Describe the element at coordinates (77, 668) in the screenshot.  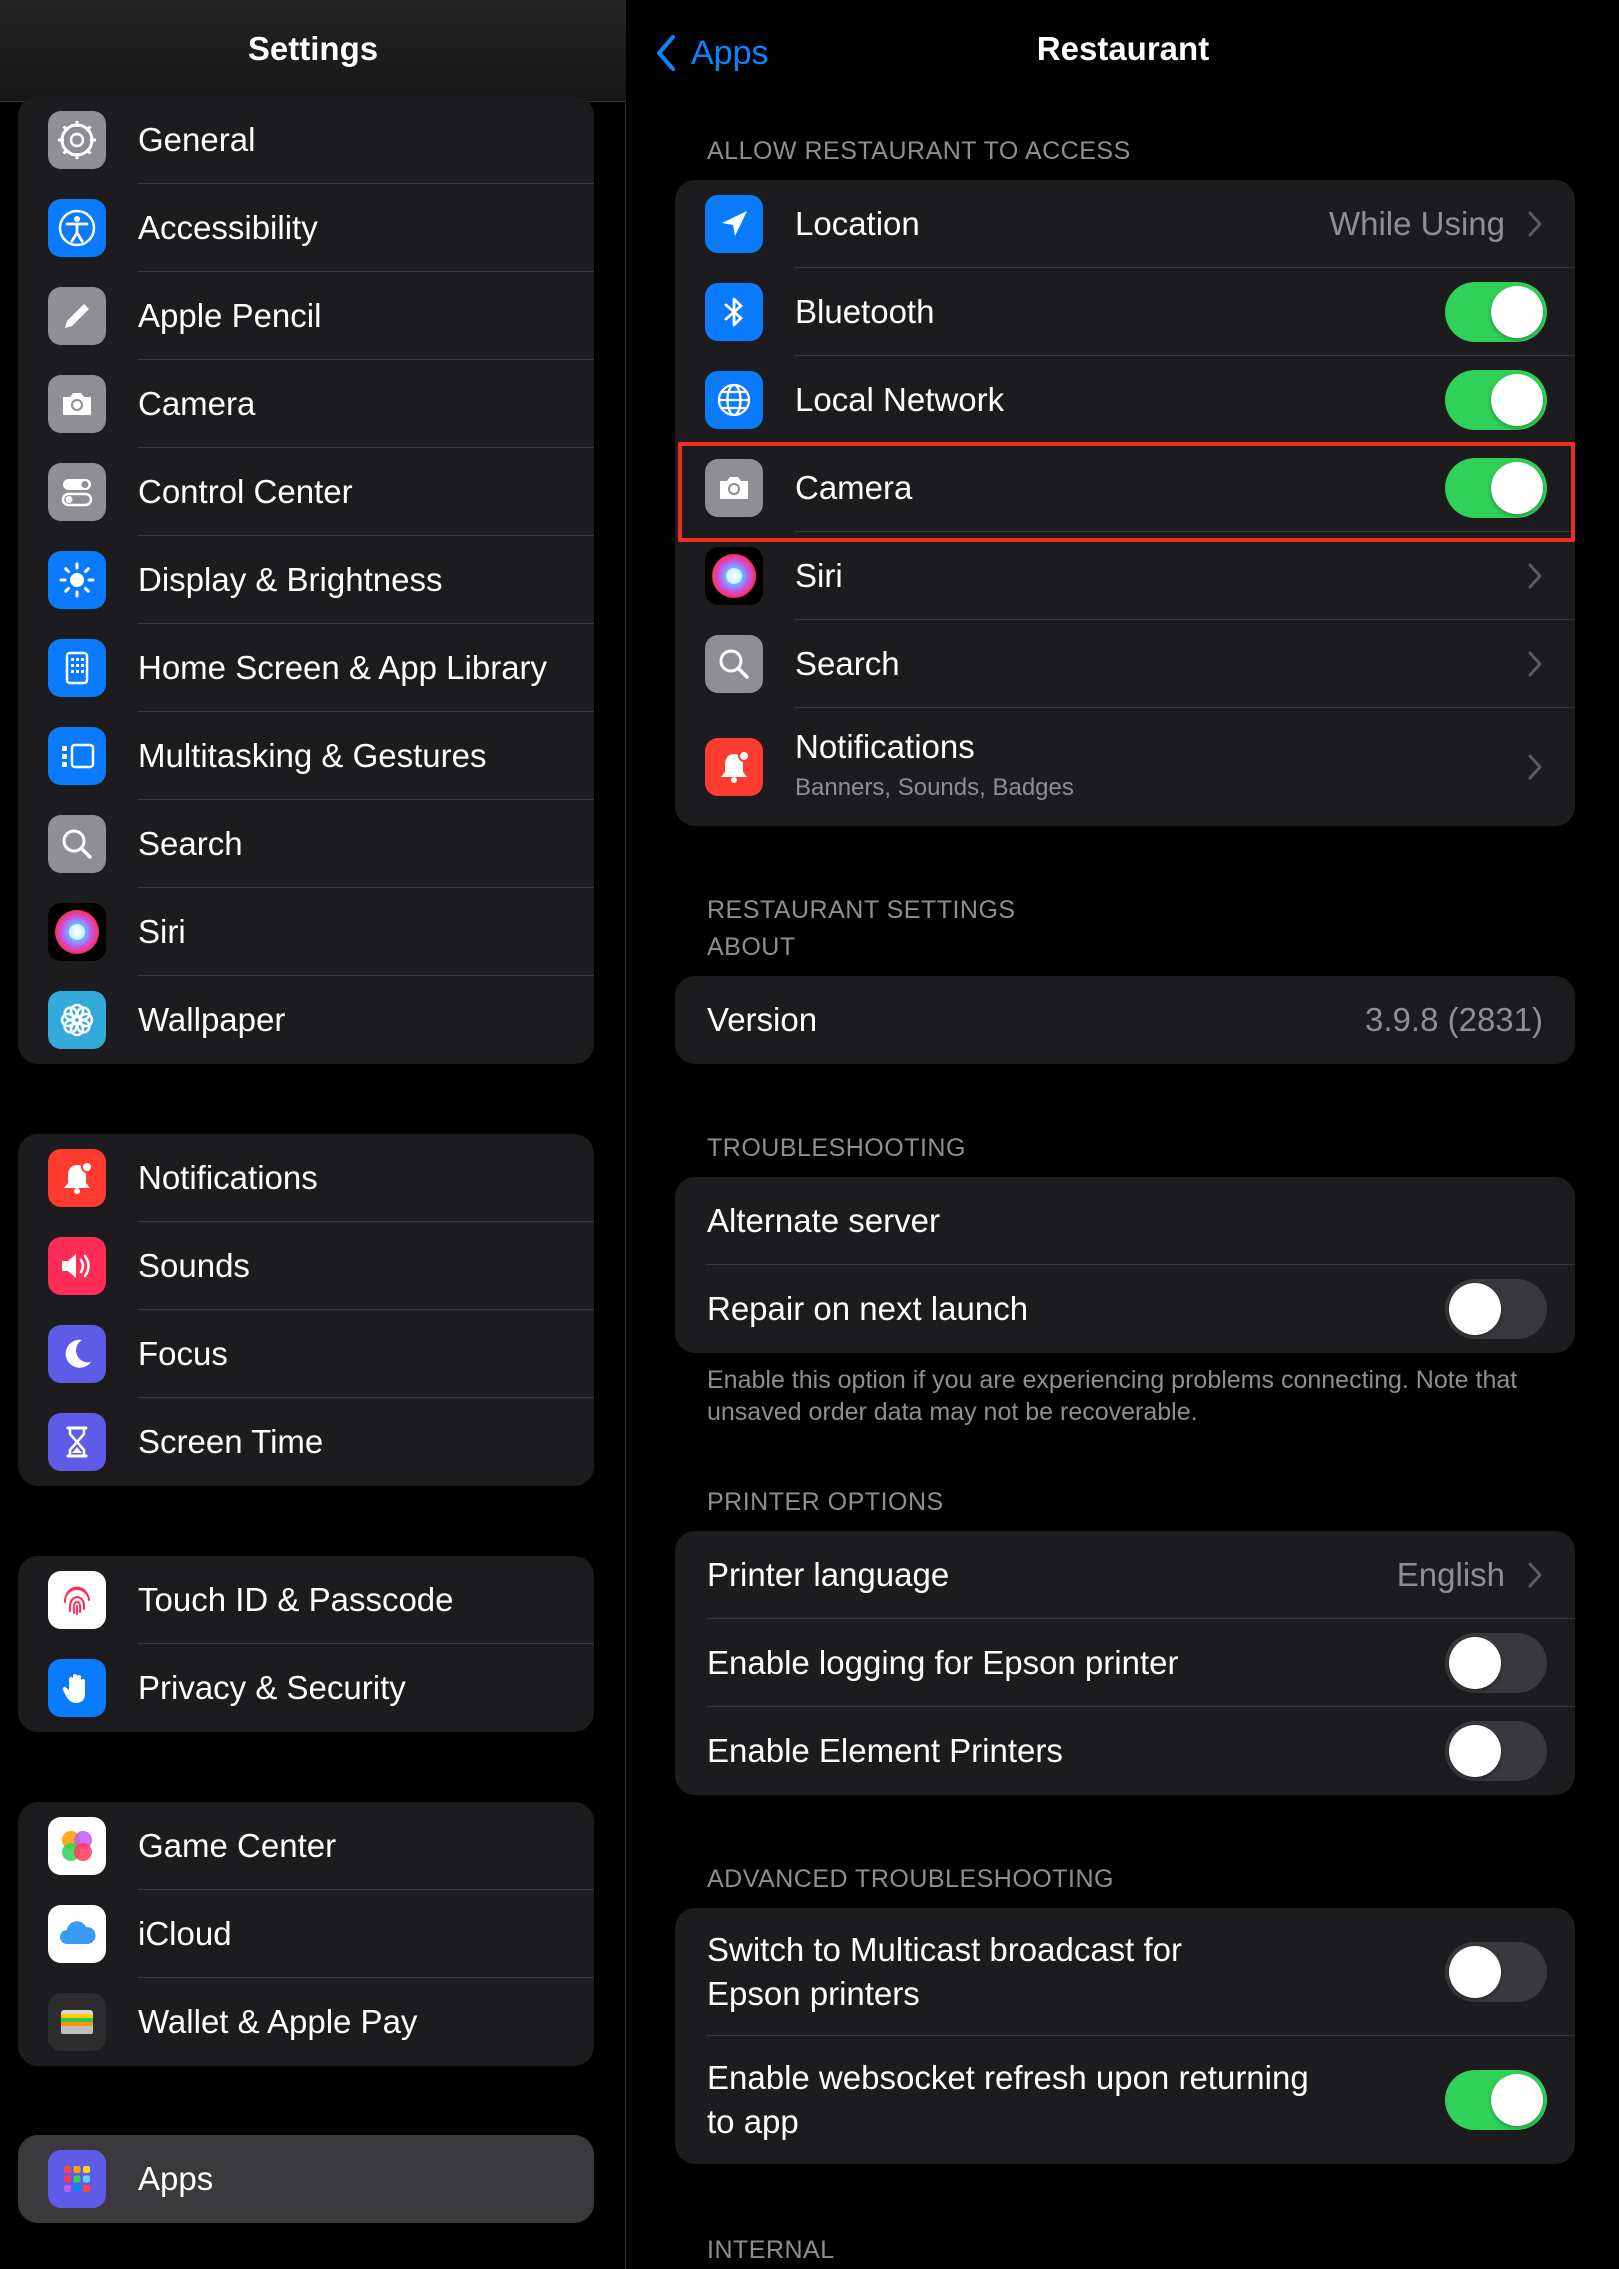
I see `home-grid-icon` at that location.